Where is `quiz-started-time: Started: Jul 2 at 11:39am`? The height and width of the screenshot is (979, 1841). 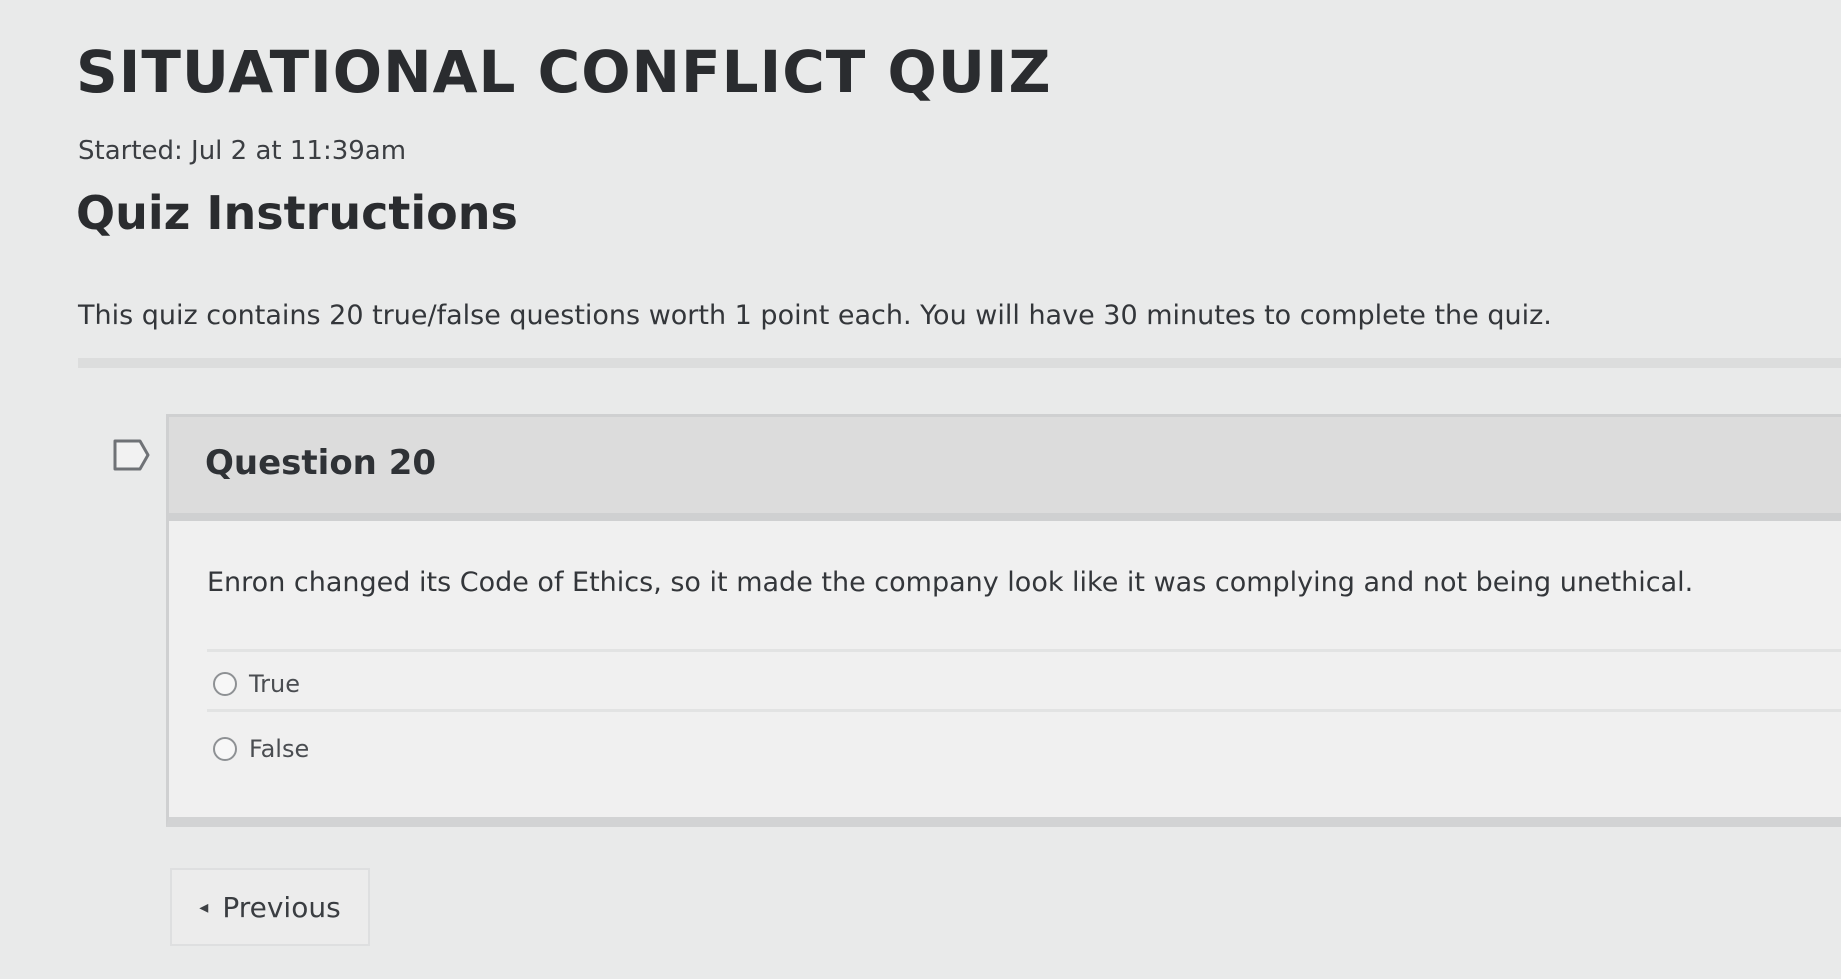
quiz-started-time: Started: Jul 2 at 11:39am is located at coordinates (242, 151).